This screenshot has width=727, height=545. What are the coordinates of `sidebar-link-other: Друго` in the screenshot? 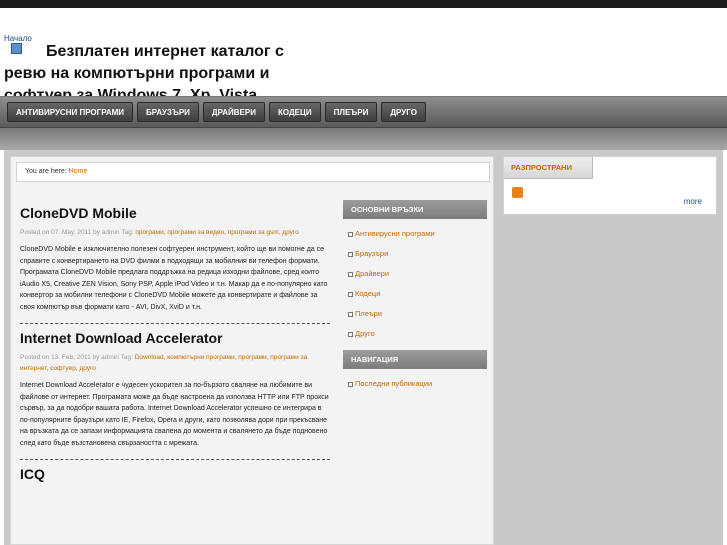 It's located at (417, 334).